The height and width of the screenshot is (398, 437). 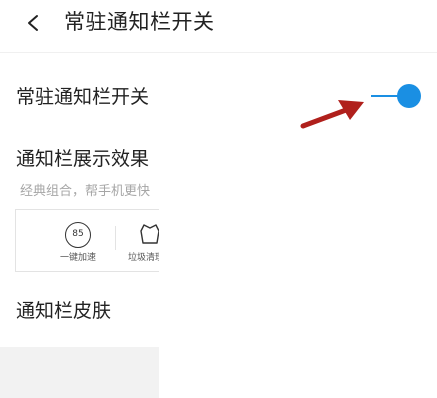 What do you see at coordinates (143, 258) in the screenshot?
I see `junk-clean-label: 垃圾清理` at bounding box center [143, 258].